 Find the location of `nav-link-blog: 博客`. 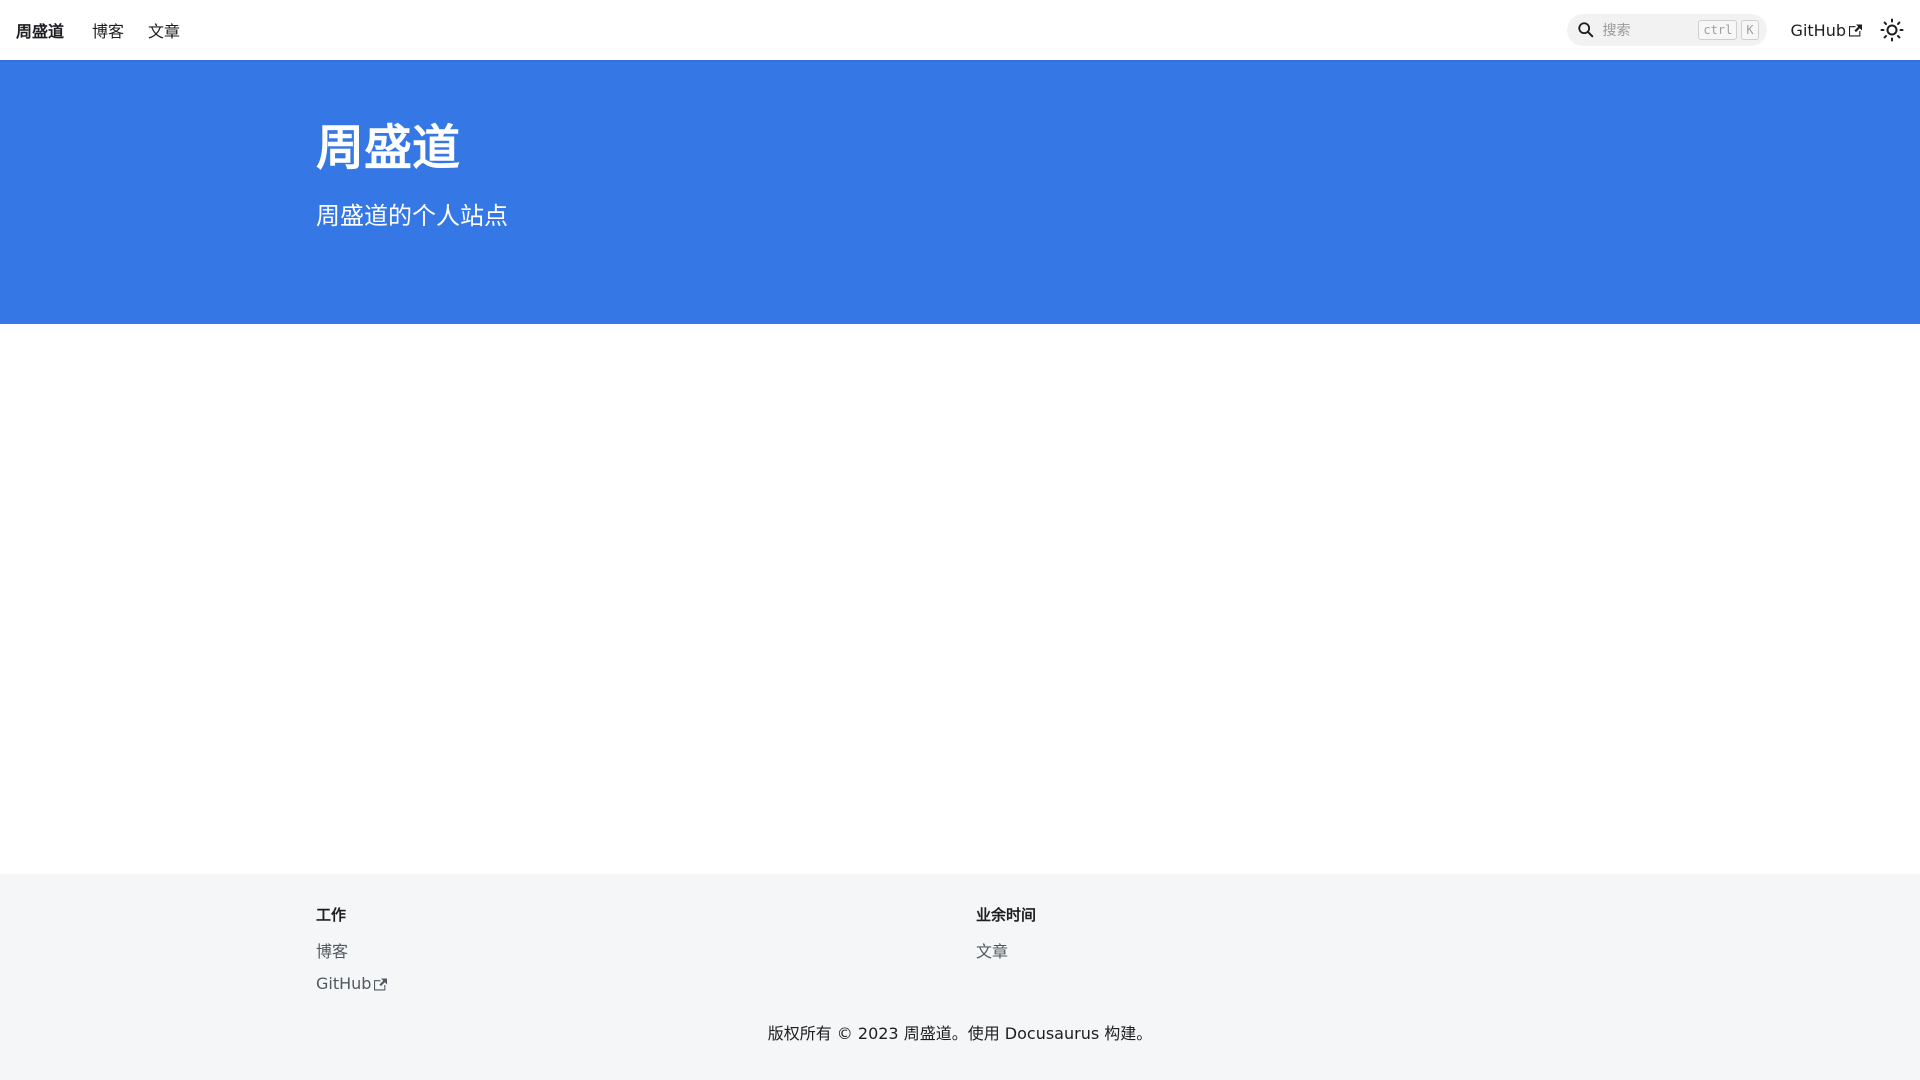

nav-link-blog: 博客 is located at coordinates (108, 30).